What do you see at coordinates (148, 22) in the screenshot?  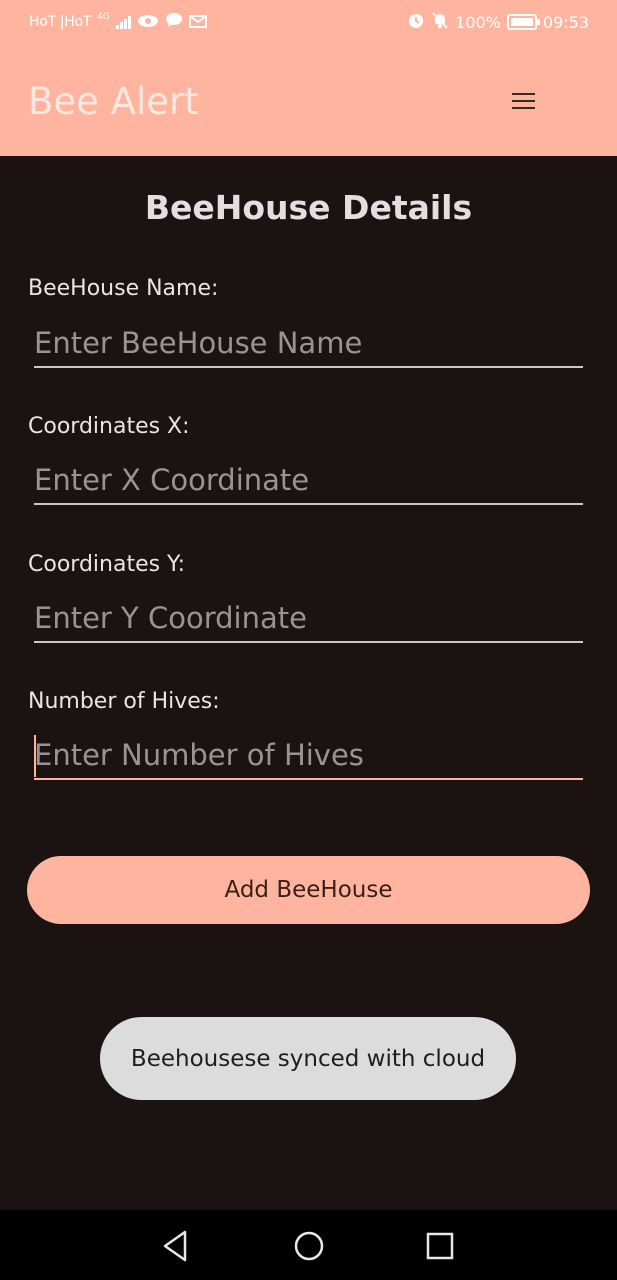 I see `eye-icon` at bounding box center [148, 22].